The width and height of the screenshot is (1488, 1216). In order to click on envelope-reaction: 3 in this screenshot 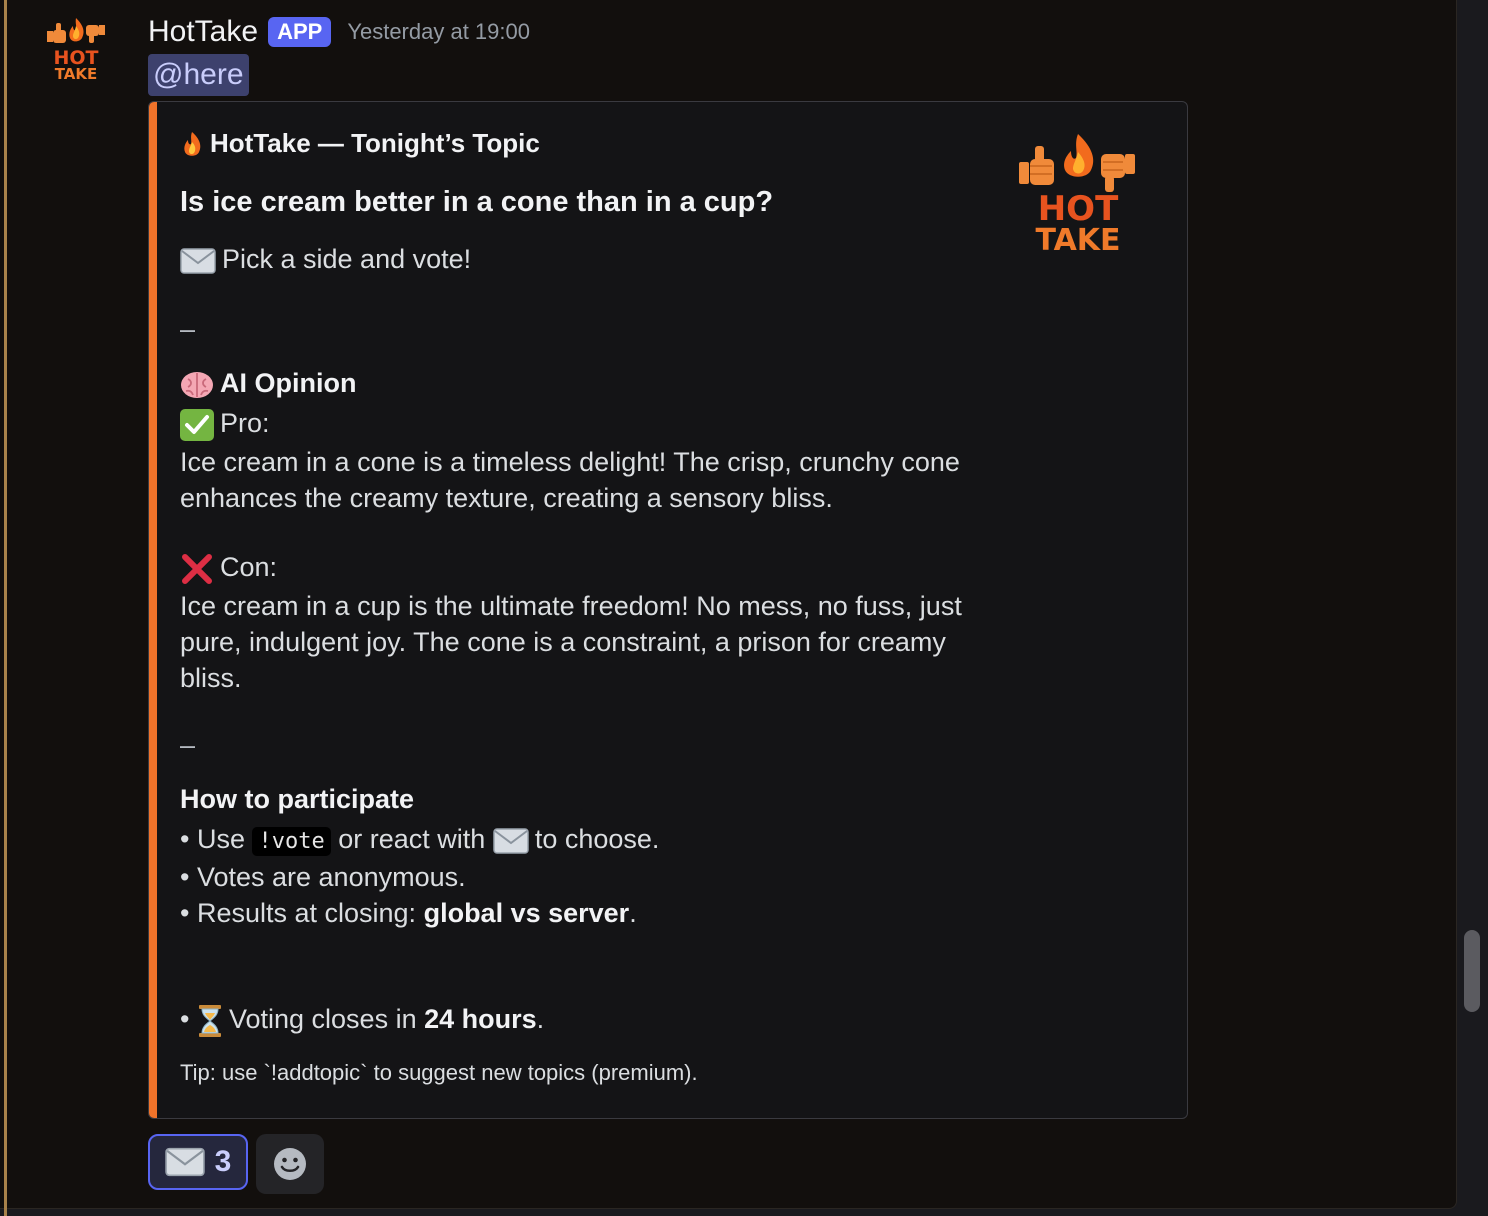, I will do `click(198, 1162)`.